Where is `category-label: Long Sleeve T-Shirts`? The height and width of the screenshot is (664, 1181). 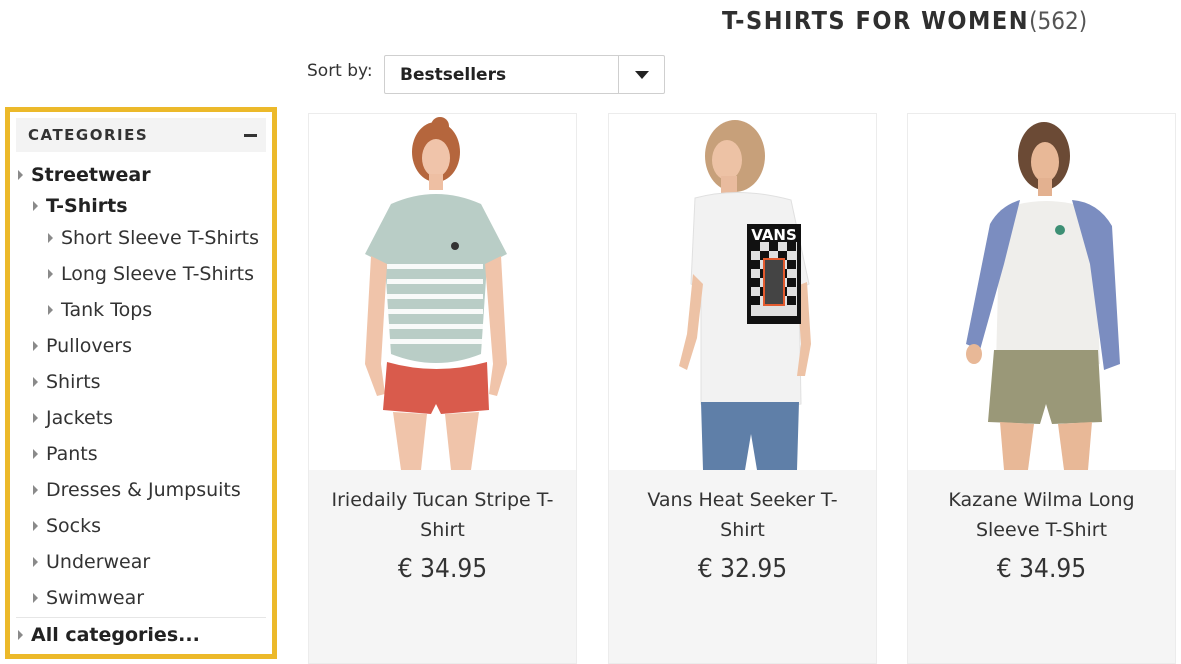 category-label: Long Sleeve T-Shirts is located at coordinates (157, 274).